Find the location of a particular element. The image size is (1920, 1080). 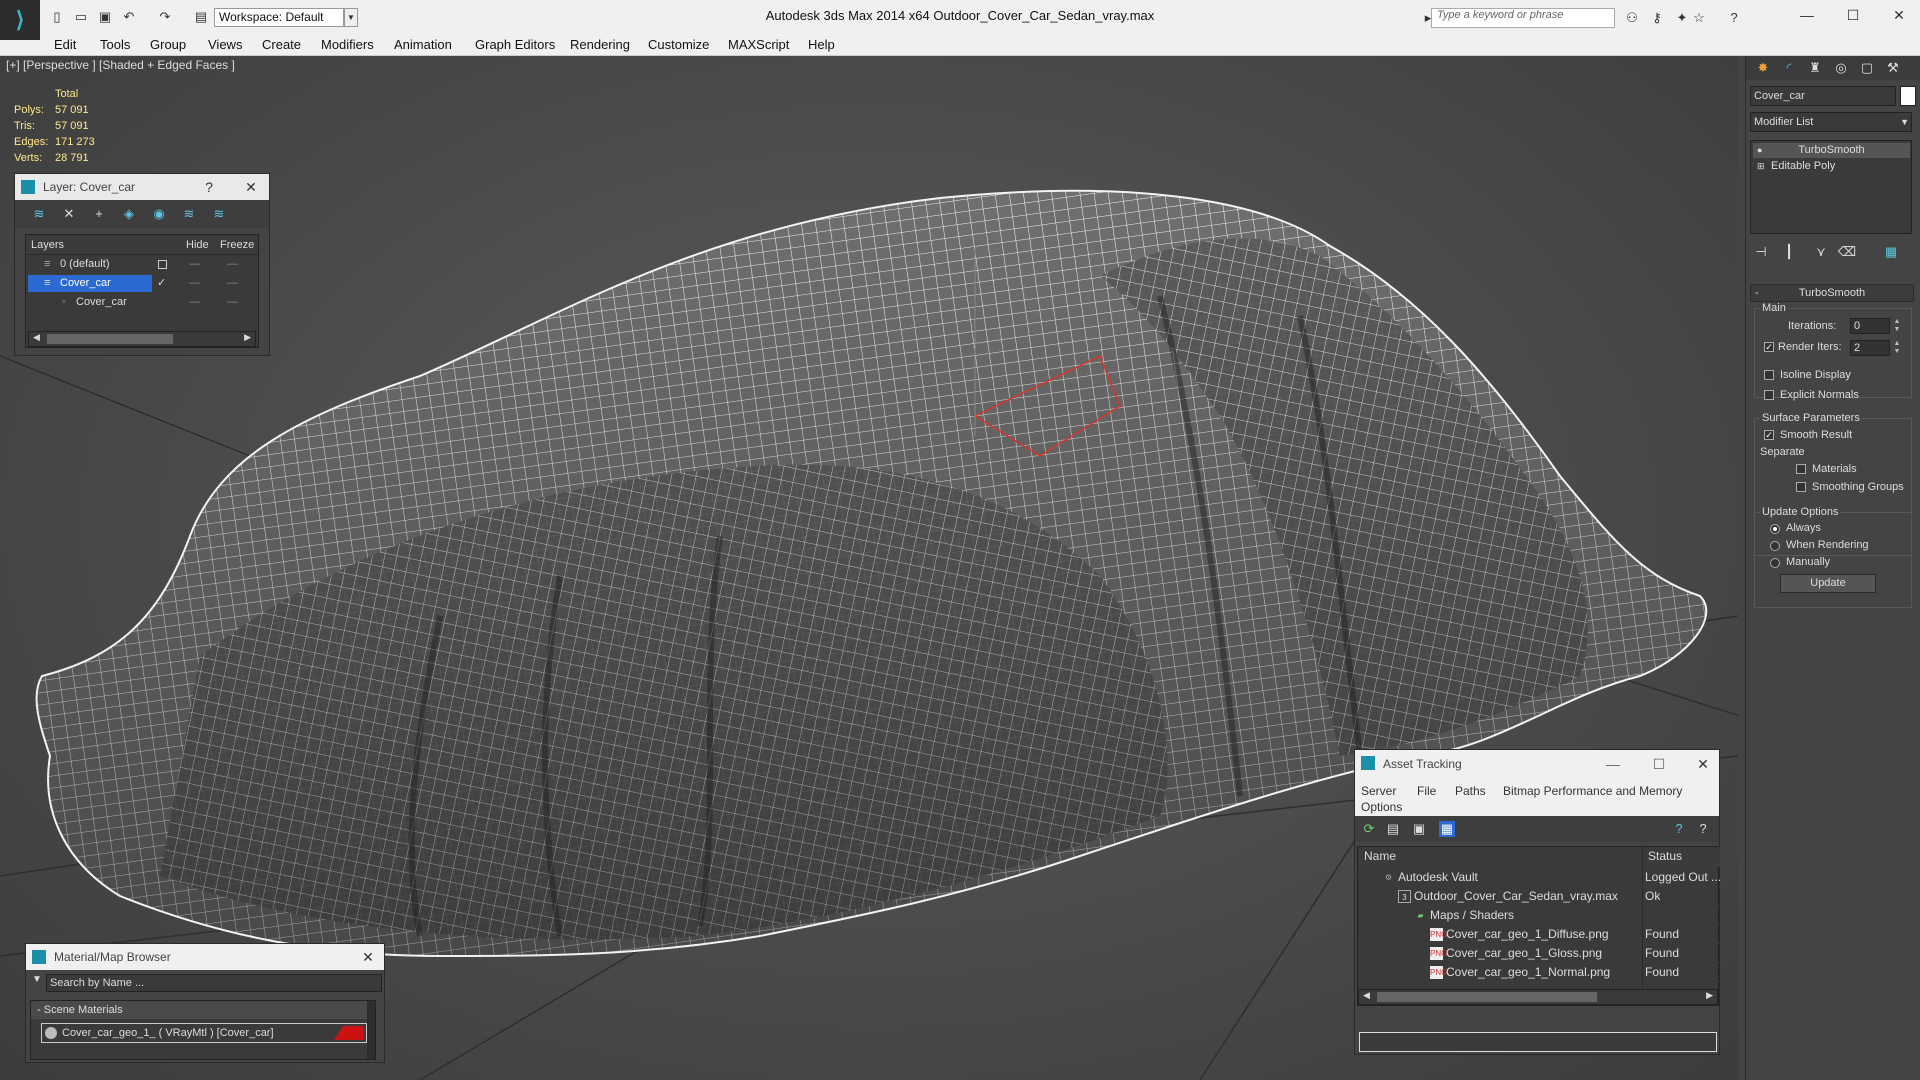

utilities-tab-icon: ⚒ is located at coordinates (1893, 68).